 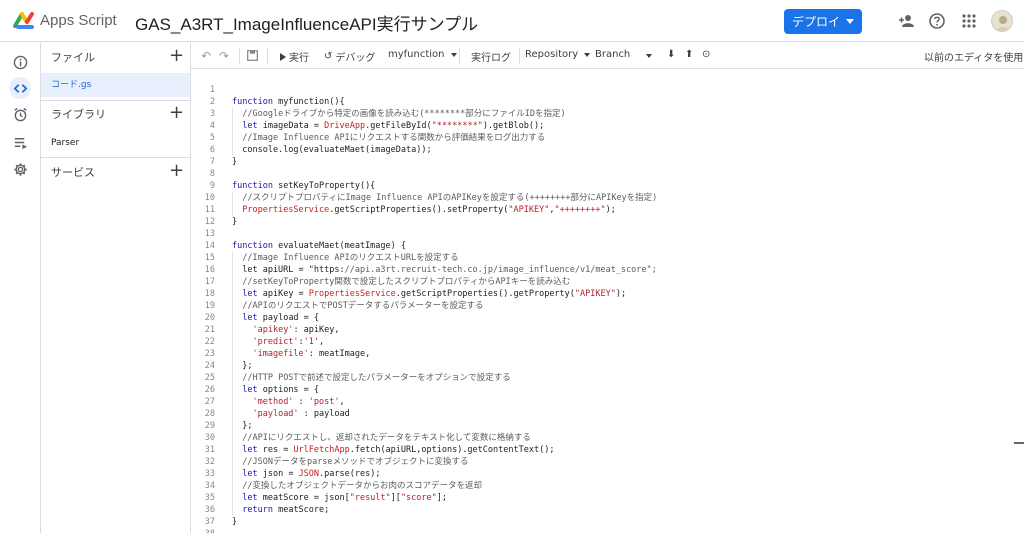 What do you see at coordinates (311, 354) in the screenshot?
I see `code-text: 'imagefile': meatImage,` at bounding box center [311, 354].